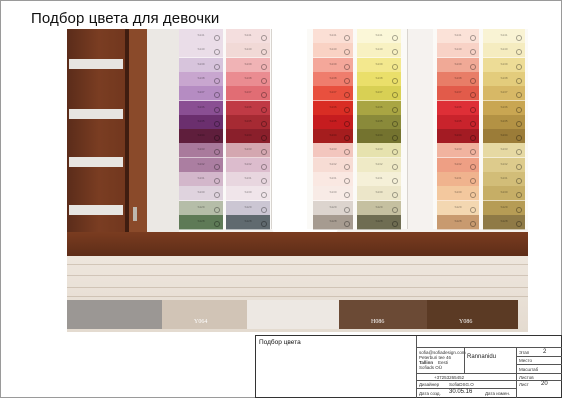  I want to click on color-chip-label: H086, so click(378, 322).